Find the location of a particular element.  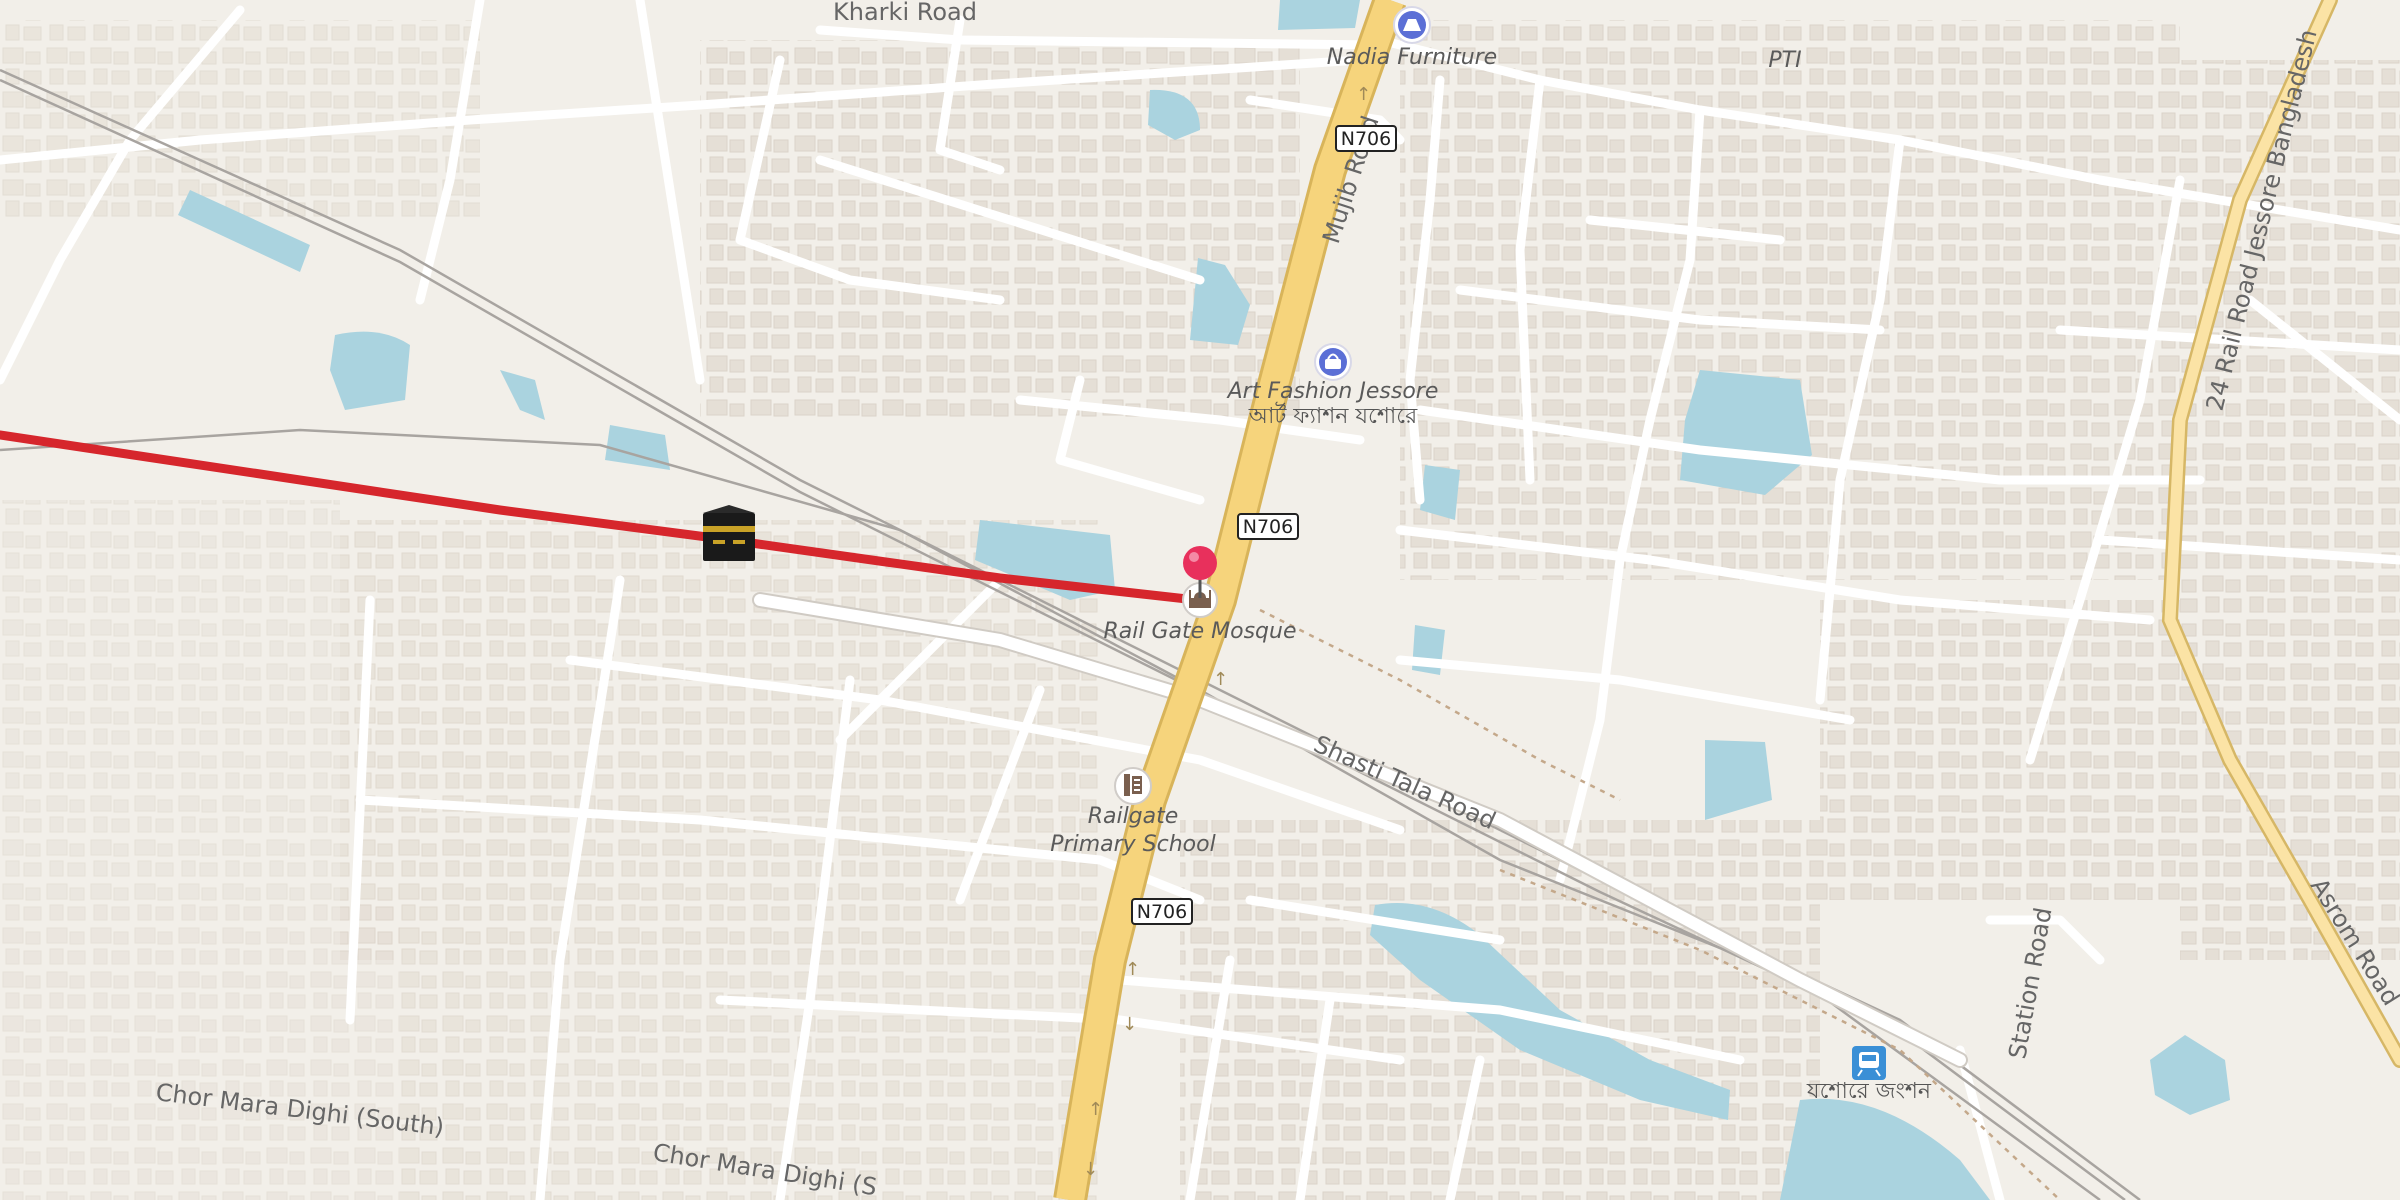

route-shield-2: N706 is located at coordinates (1268, 526).